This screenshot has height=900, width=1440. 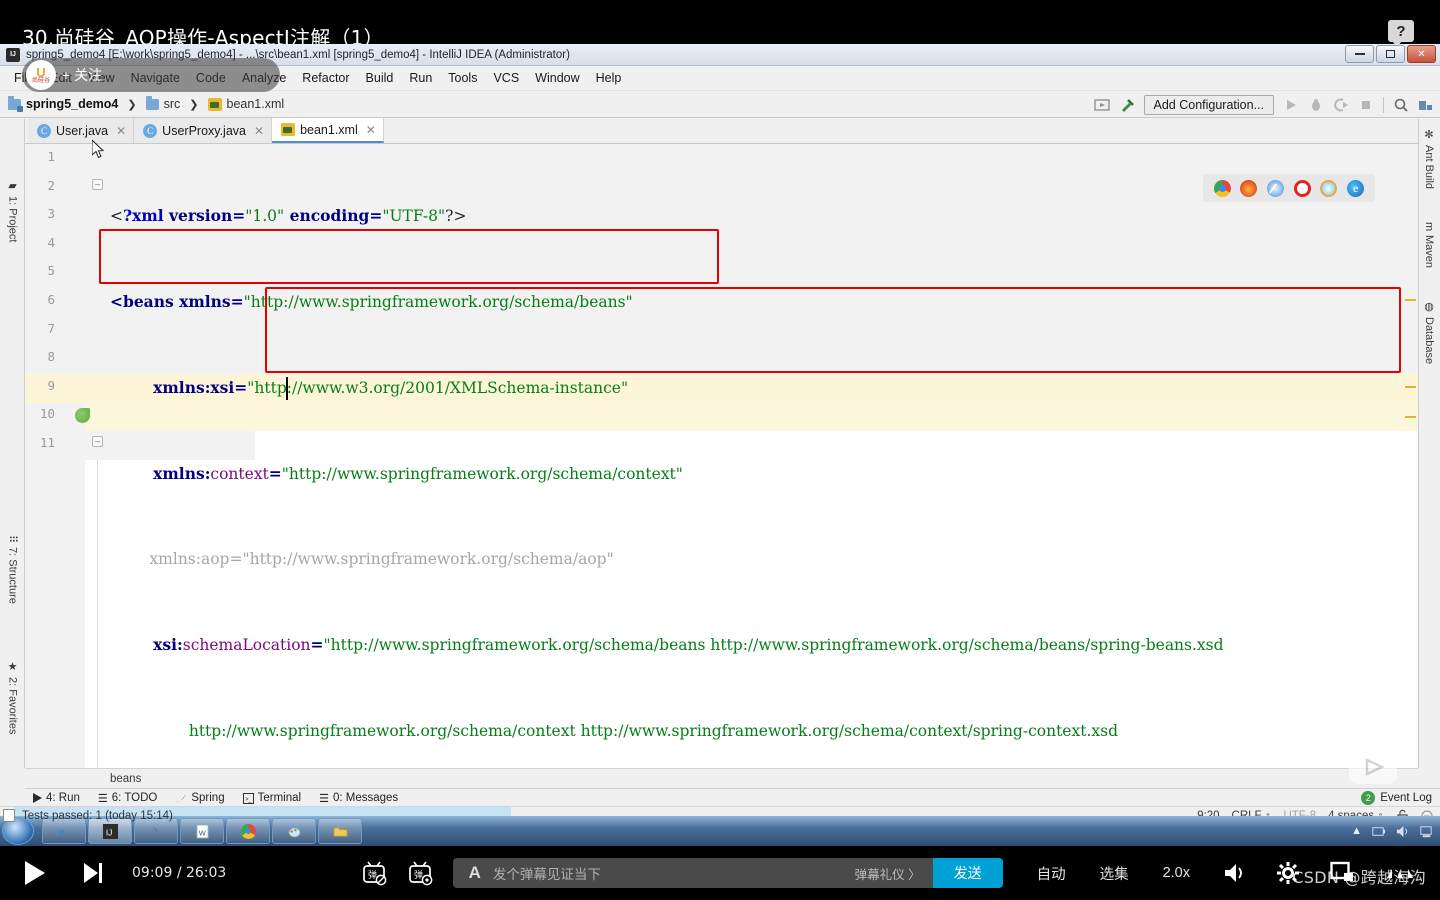 What do you see at coordinates (151, 75) in the screenshot?
I see `follow-badge-overlay: U 尚硅谷 + 关注` at bounding box center [151, 75].